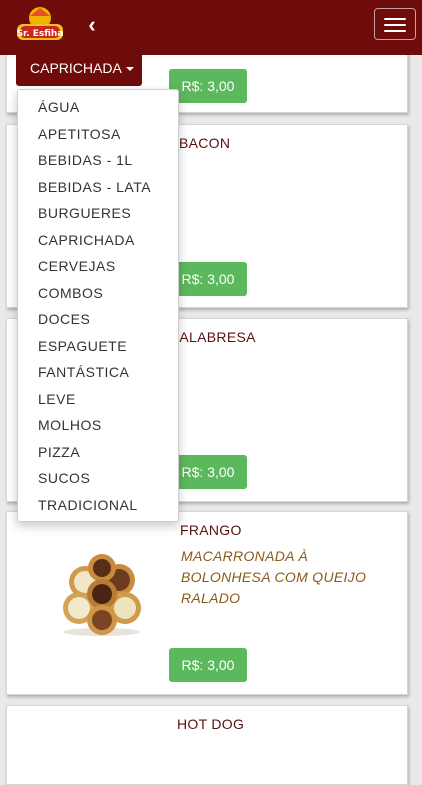  What do you see at coordinates (212, 337) in the screenshot?
I see `product-title: CALABRESA` at bounding box center [212, 337].